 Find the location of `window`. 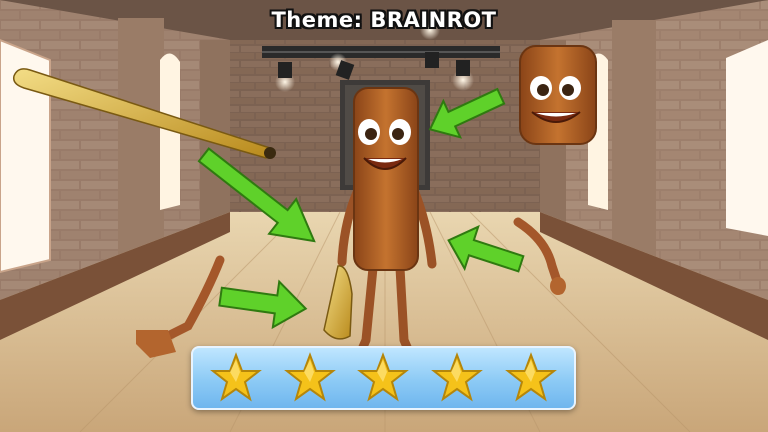

window is located at coordinates (747, 138).